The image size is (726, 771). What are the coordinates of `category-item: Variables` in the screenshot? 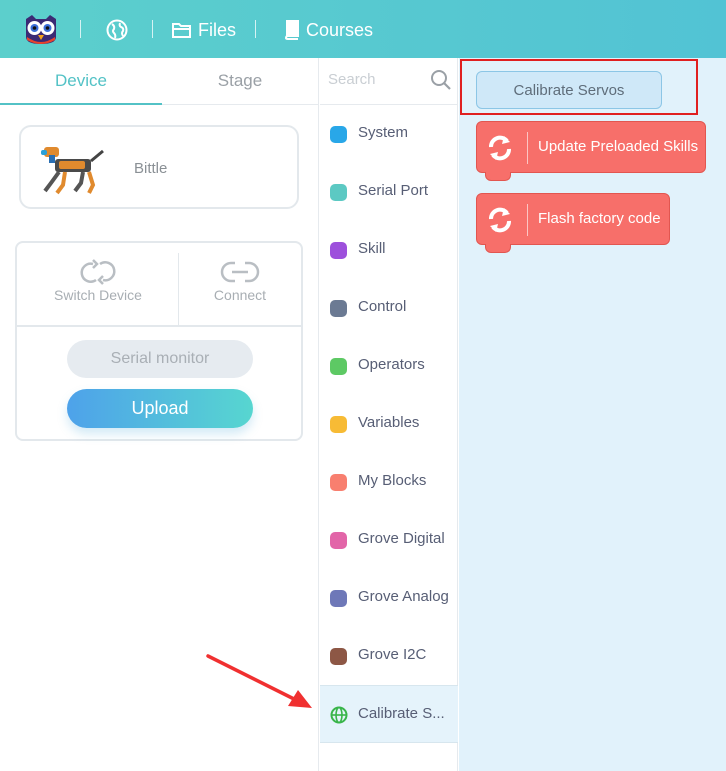 It's located at (389, 424).